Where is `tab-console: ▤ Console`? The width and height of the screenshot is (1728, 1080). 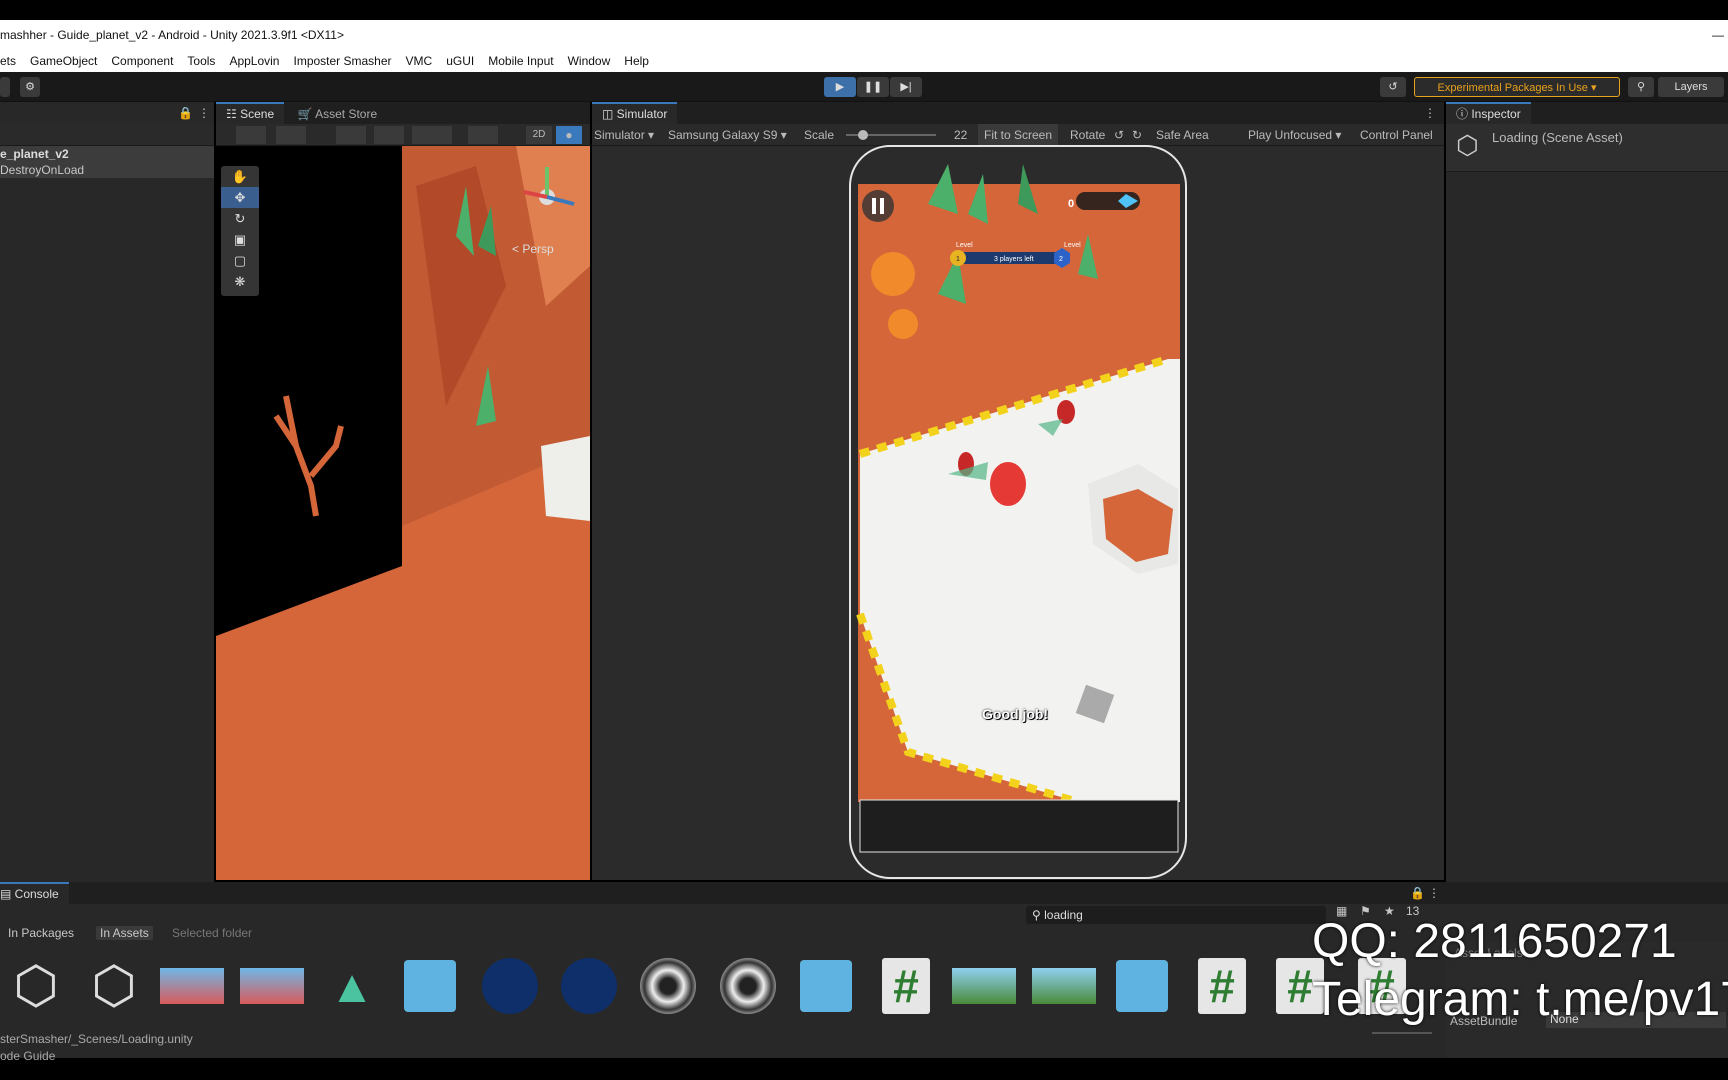
tab-console: ▤ Console is located at coordinates (34, 893).